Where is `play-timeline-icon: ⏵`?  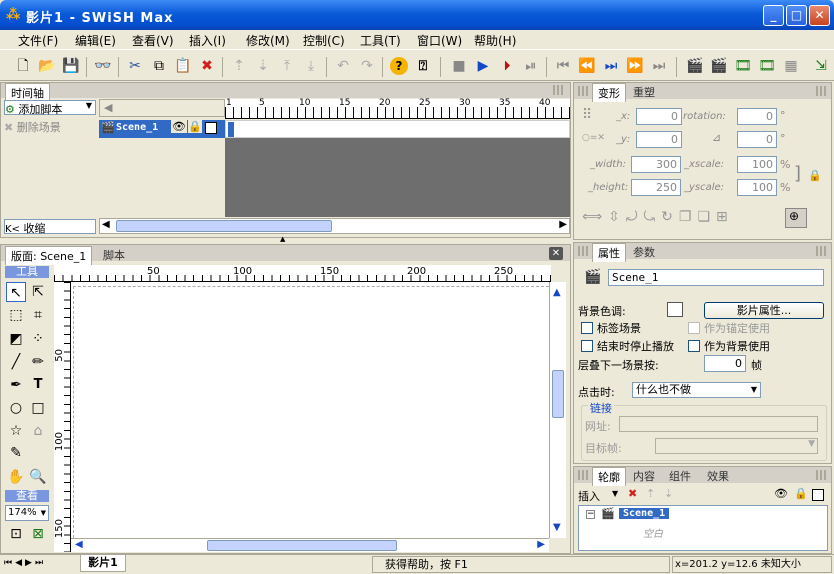 play-timeline-icon: ⏵ is located at coordinates (507, 66).